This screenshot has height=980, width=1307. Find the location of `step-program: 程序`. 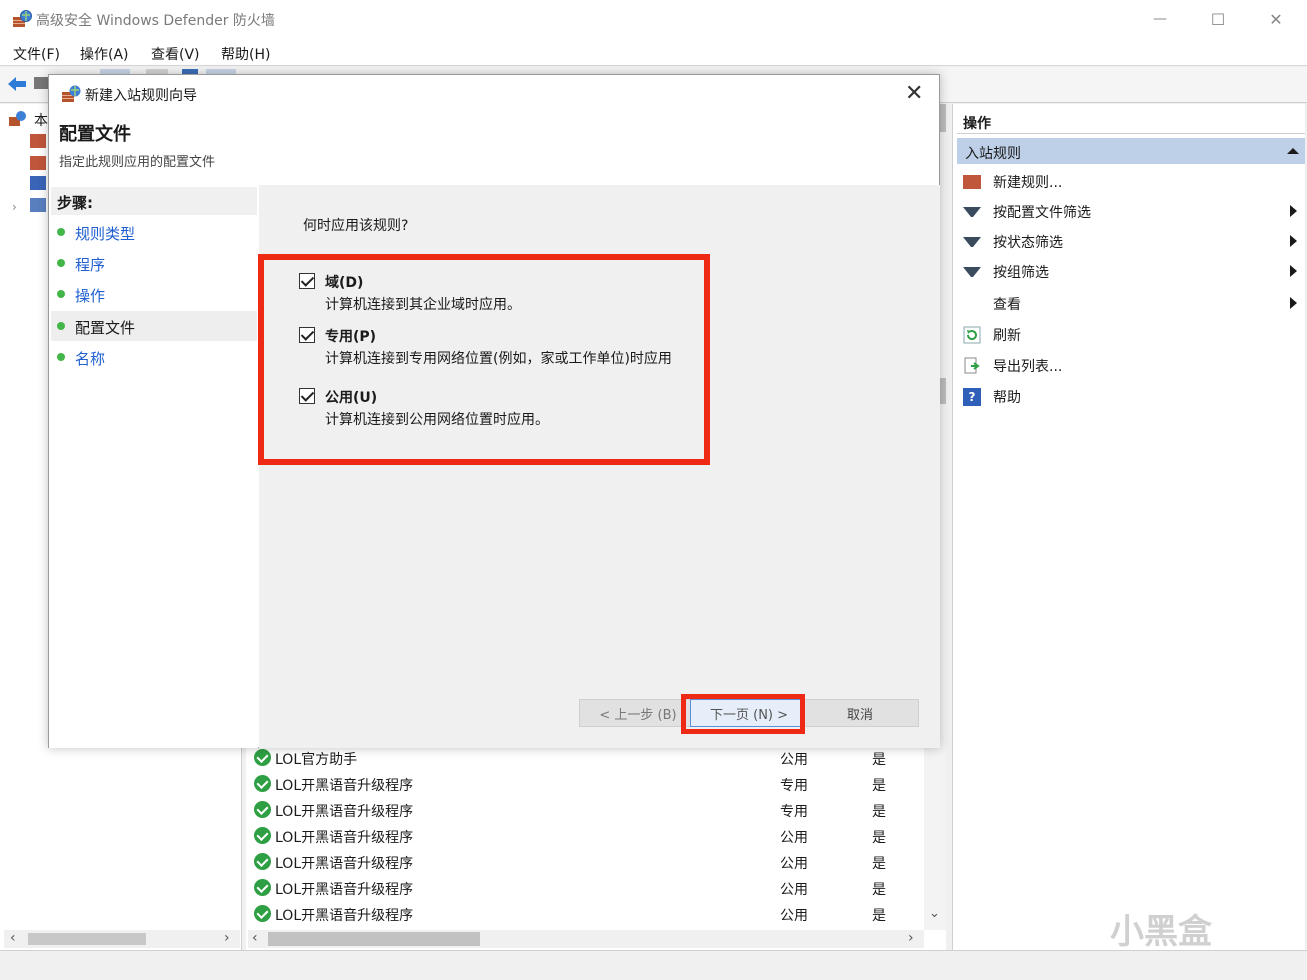

step-program: 程序 is located at coordinates (154, 263).